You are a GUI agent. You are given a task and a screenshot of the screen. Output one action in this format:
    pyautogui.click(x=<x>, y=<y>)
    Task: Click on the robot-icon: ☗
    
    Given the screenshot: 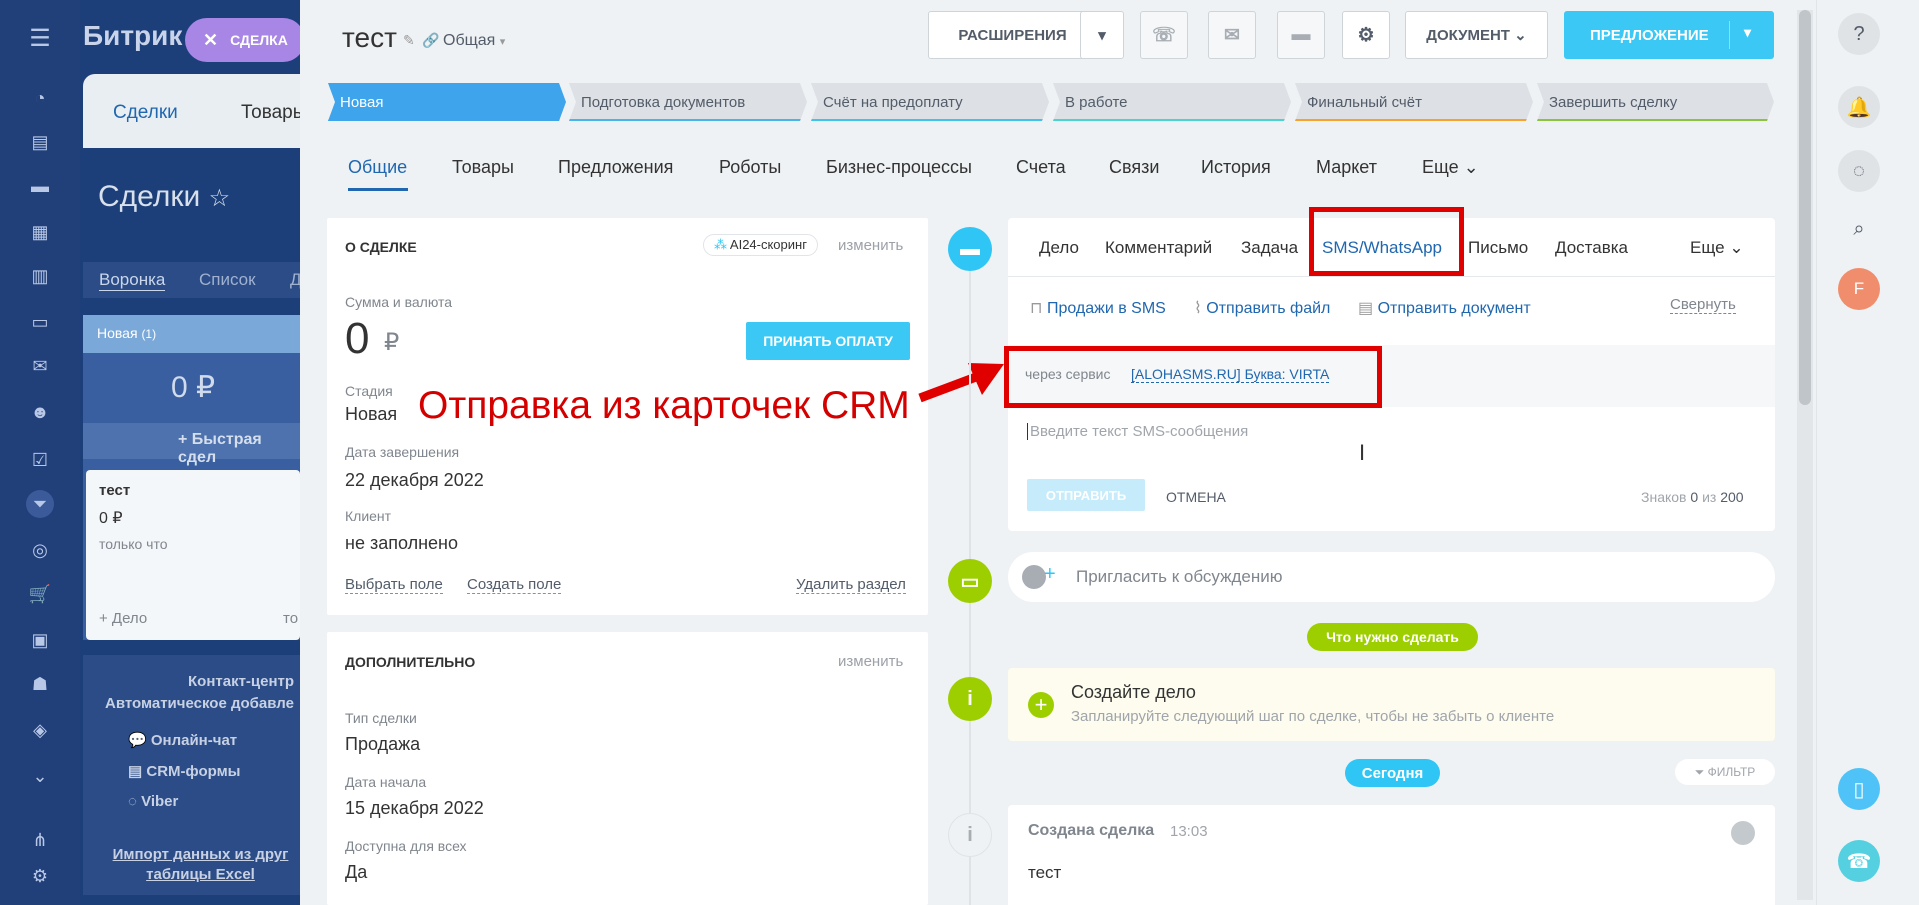 What is the action you would take?
    pyautogui.click(x=40, y=684)
    